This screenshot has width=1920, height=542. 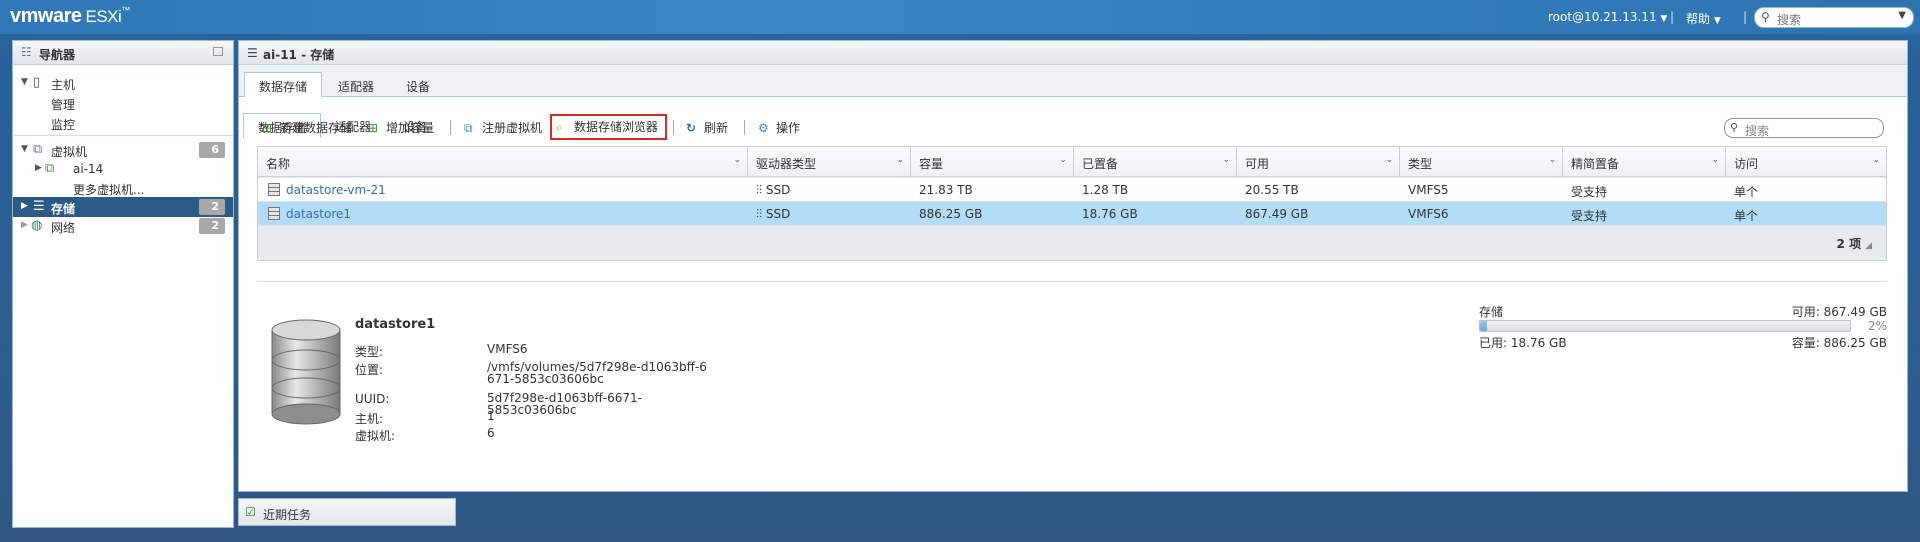 I want to click on host-icon: ▯, so click(x=37, y=82).